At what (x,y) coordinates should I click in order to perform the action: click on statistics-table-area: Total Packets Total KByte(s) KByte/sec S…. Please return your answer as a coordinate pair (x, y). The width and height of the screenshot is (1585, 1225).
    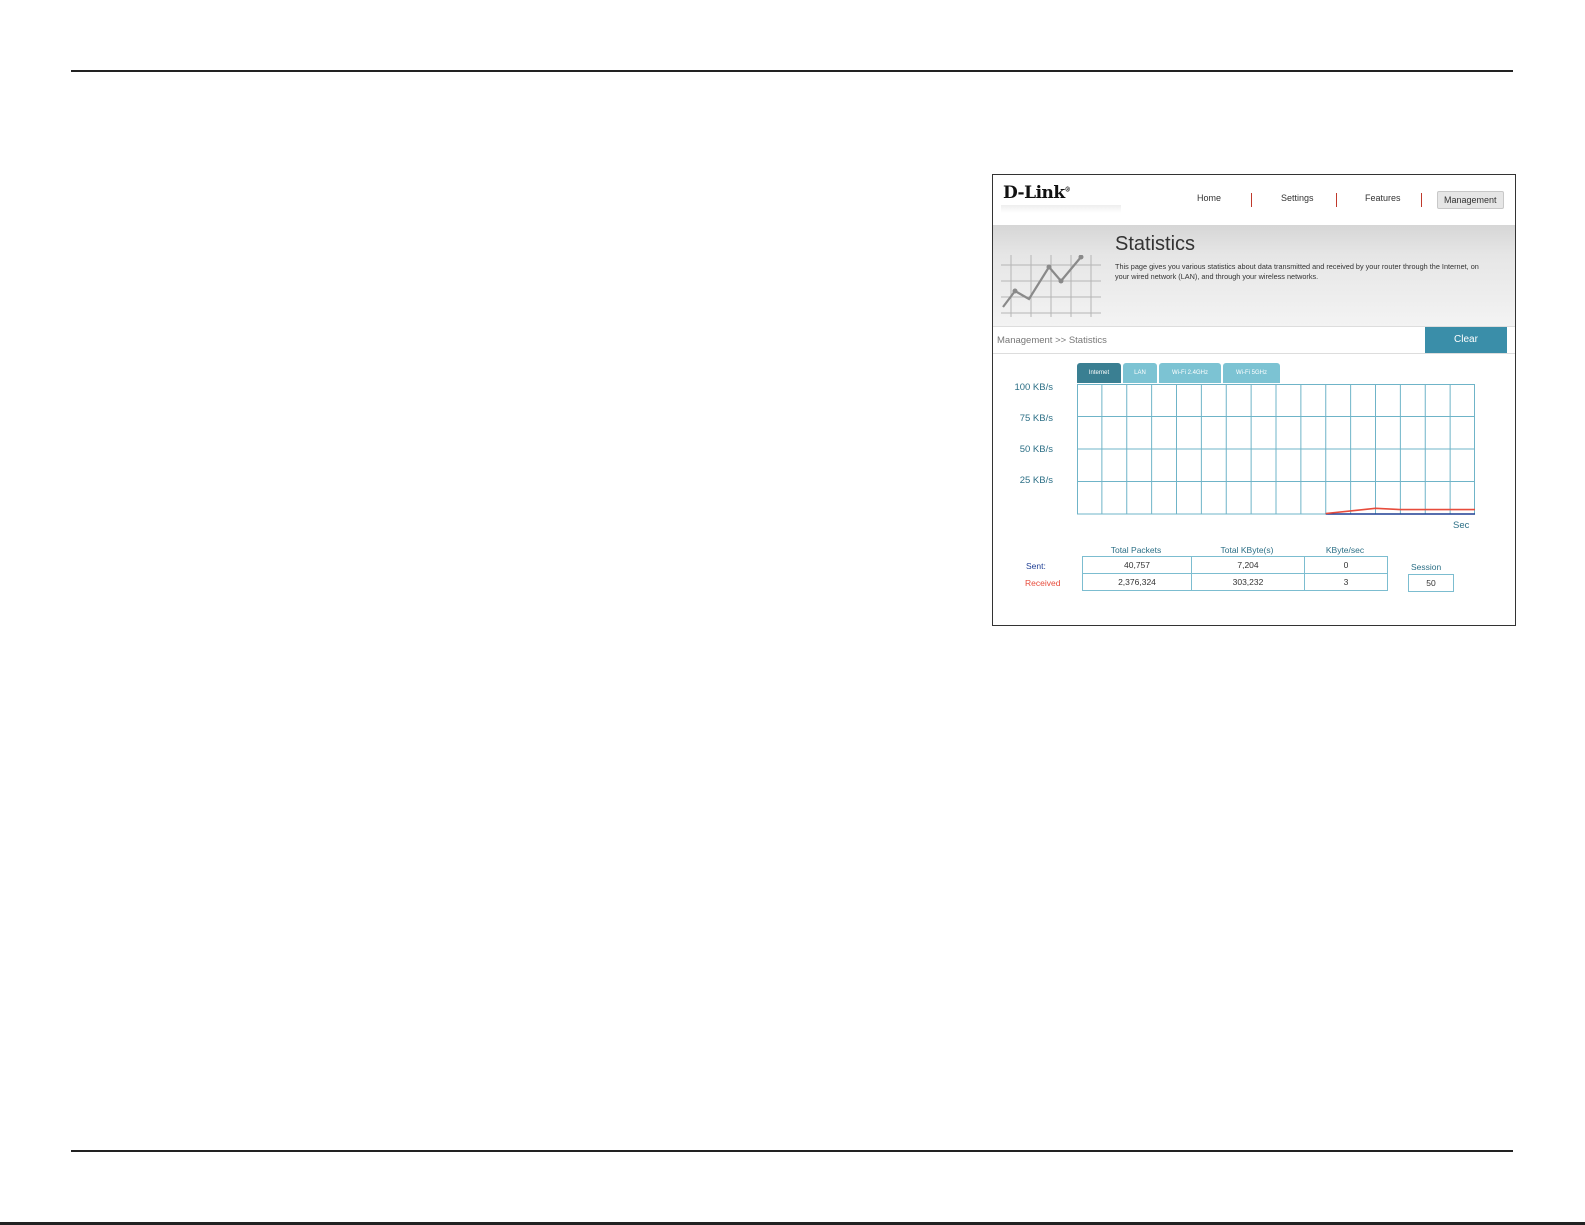
    Looking at the image, I should click on (1254, 585).